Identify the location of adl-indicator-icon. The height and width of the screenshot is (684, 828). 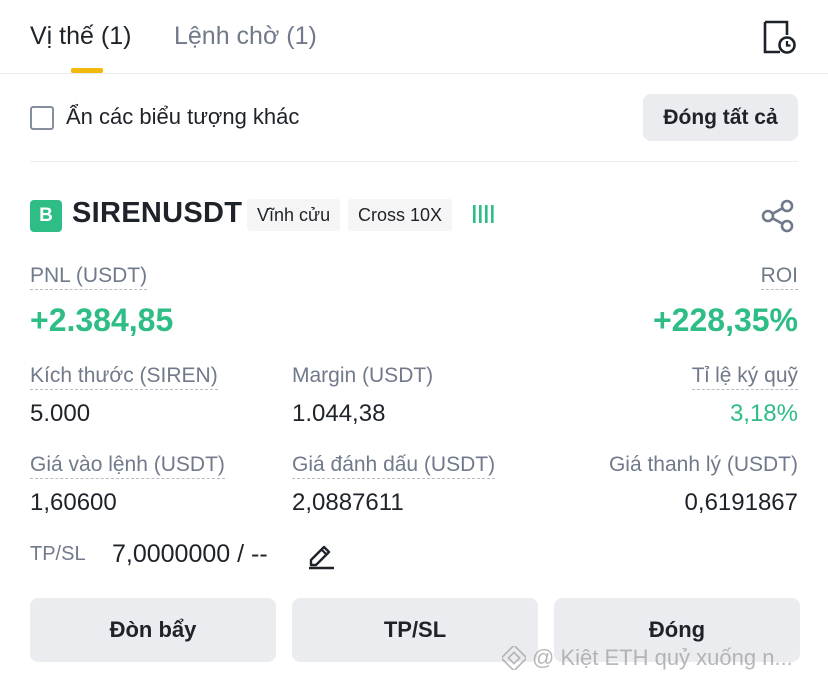
(485, 215).